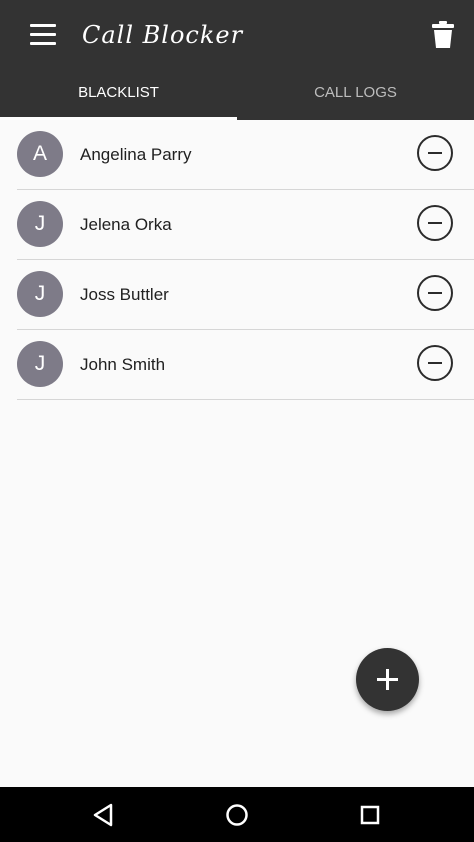 The height and width of the screenshot is (842, 474). I want to click on app-bar: Call Blocker BLACKLIST CALL LOGS, so click(237, 60).